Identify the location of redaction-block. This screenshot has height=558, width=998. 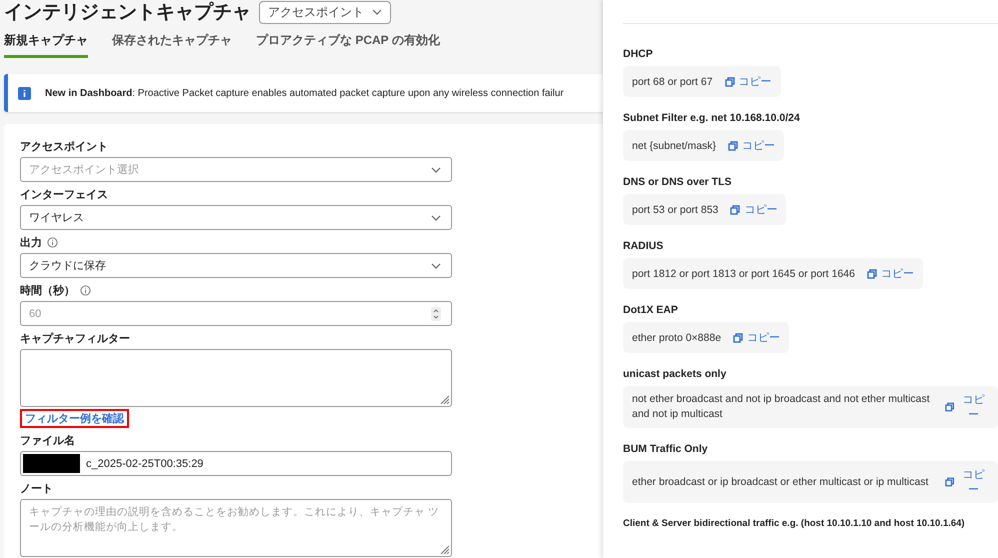
(51, 463).